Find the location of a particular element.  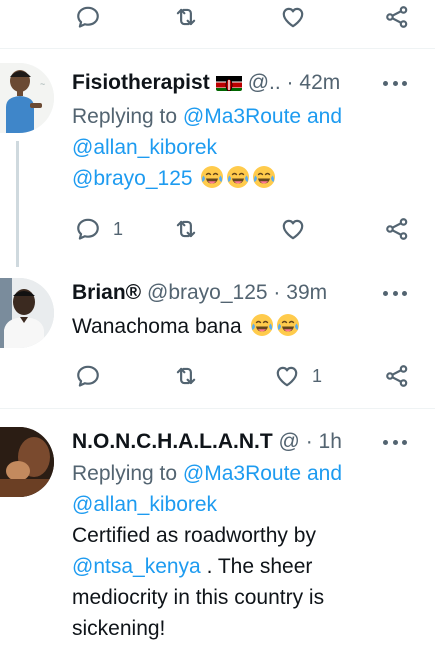

tweet-body: Wanachoma bana is located at coordinates (246, 326).